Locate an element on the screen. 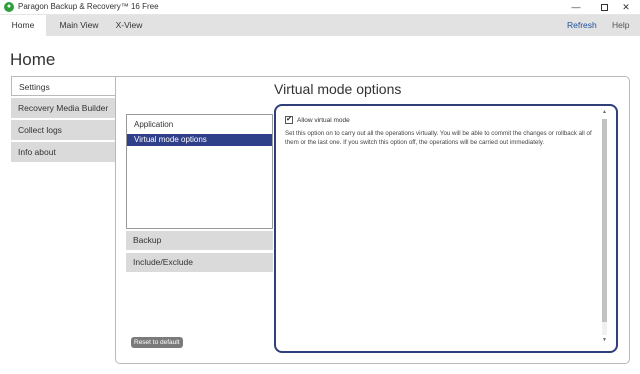 Image resolution: width=640 pixels, height=374 pixels. allow-virtual-mode-row: ✔ Allow virtual mode is located at coordinates (317, 120).